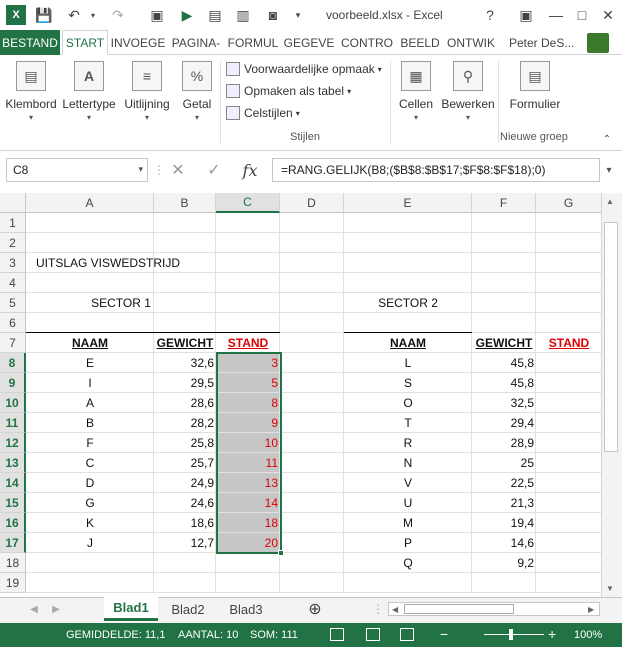  What do you see at coordinates (90, 423) in the screenshot?
I see `cell-naam: B` at bounding box center [90, 423].